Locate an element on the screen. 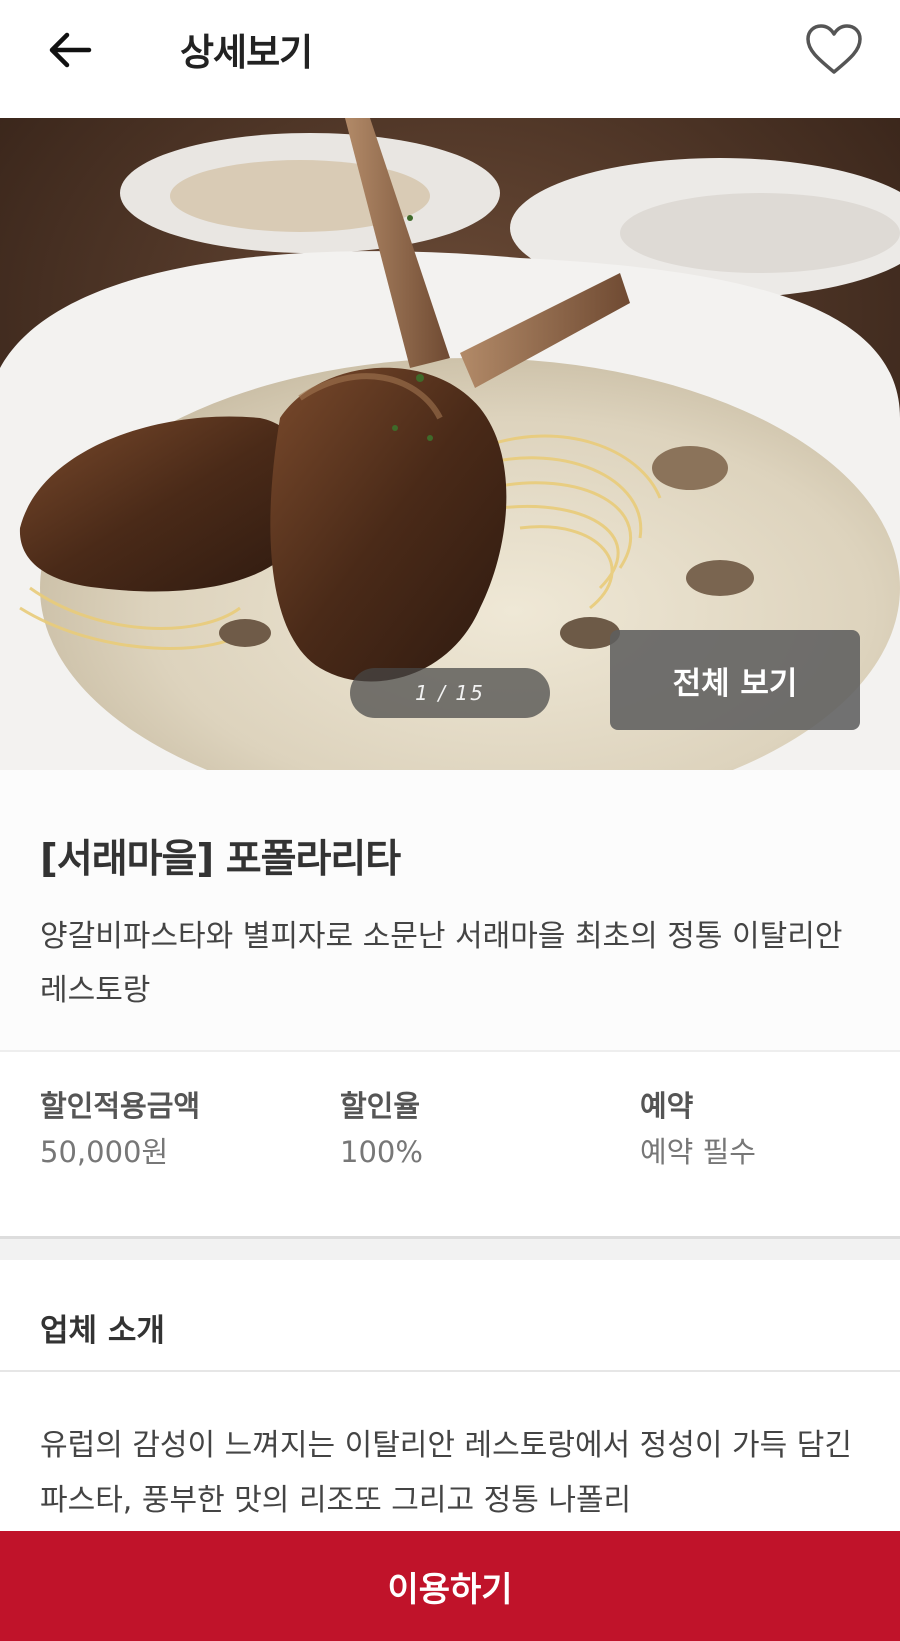 The width and height of the screenshot is (900, 1641). stat-label: 할인율 is located at coordinates (380, 1106).